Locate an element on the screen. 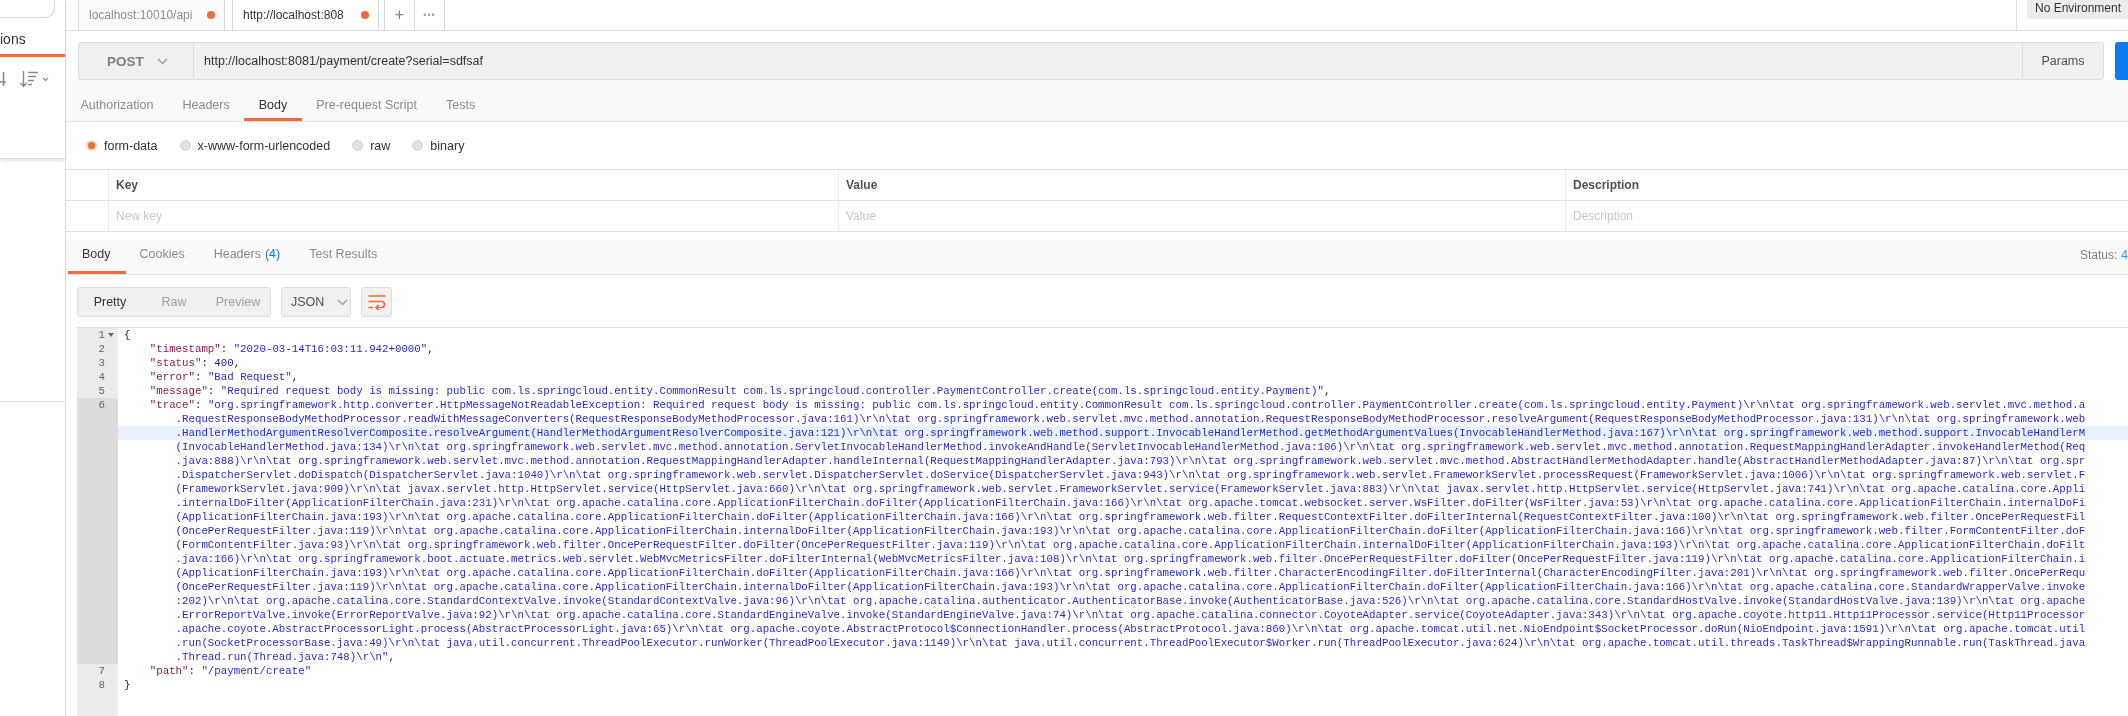  new-tab-button: + is located at coordinates (400, 15).